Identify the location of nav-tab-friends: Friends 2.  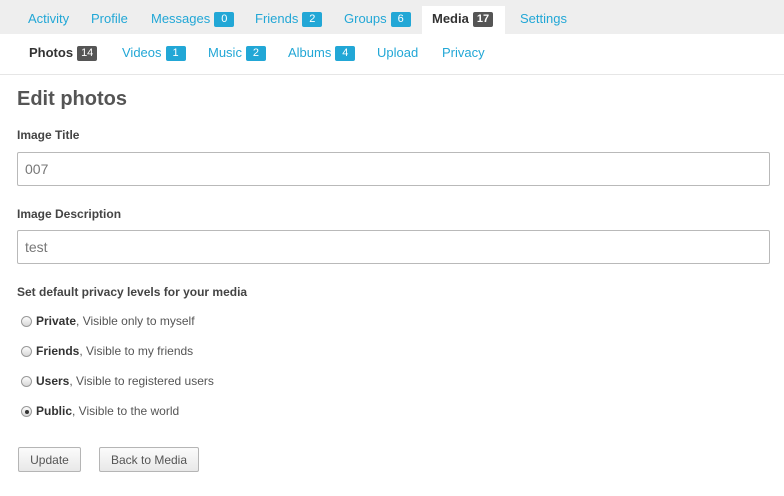
(288, 20).